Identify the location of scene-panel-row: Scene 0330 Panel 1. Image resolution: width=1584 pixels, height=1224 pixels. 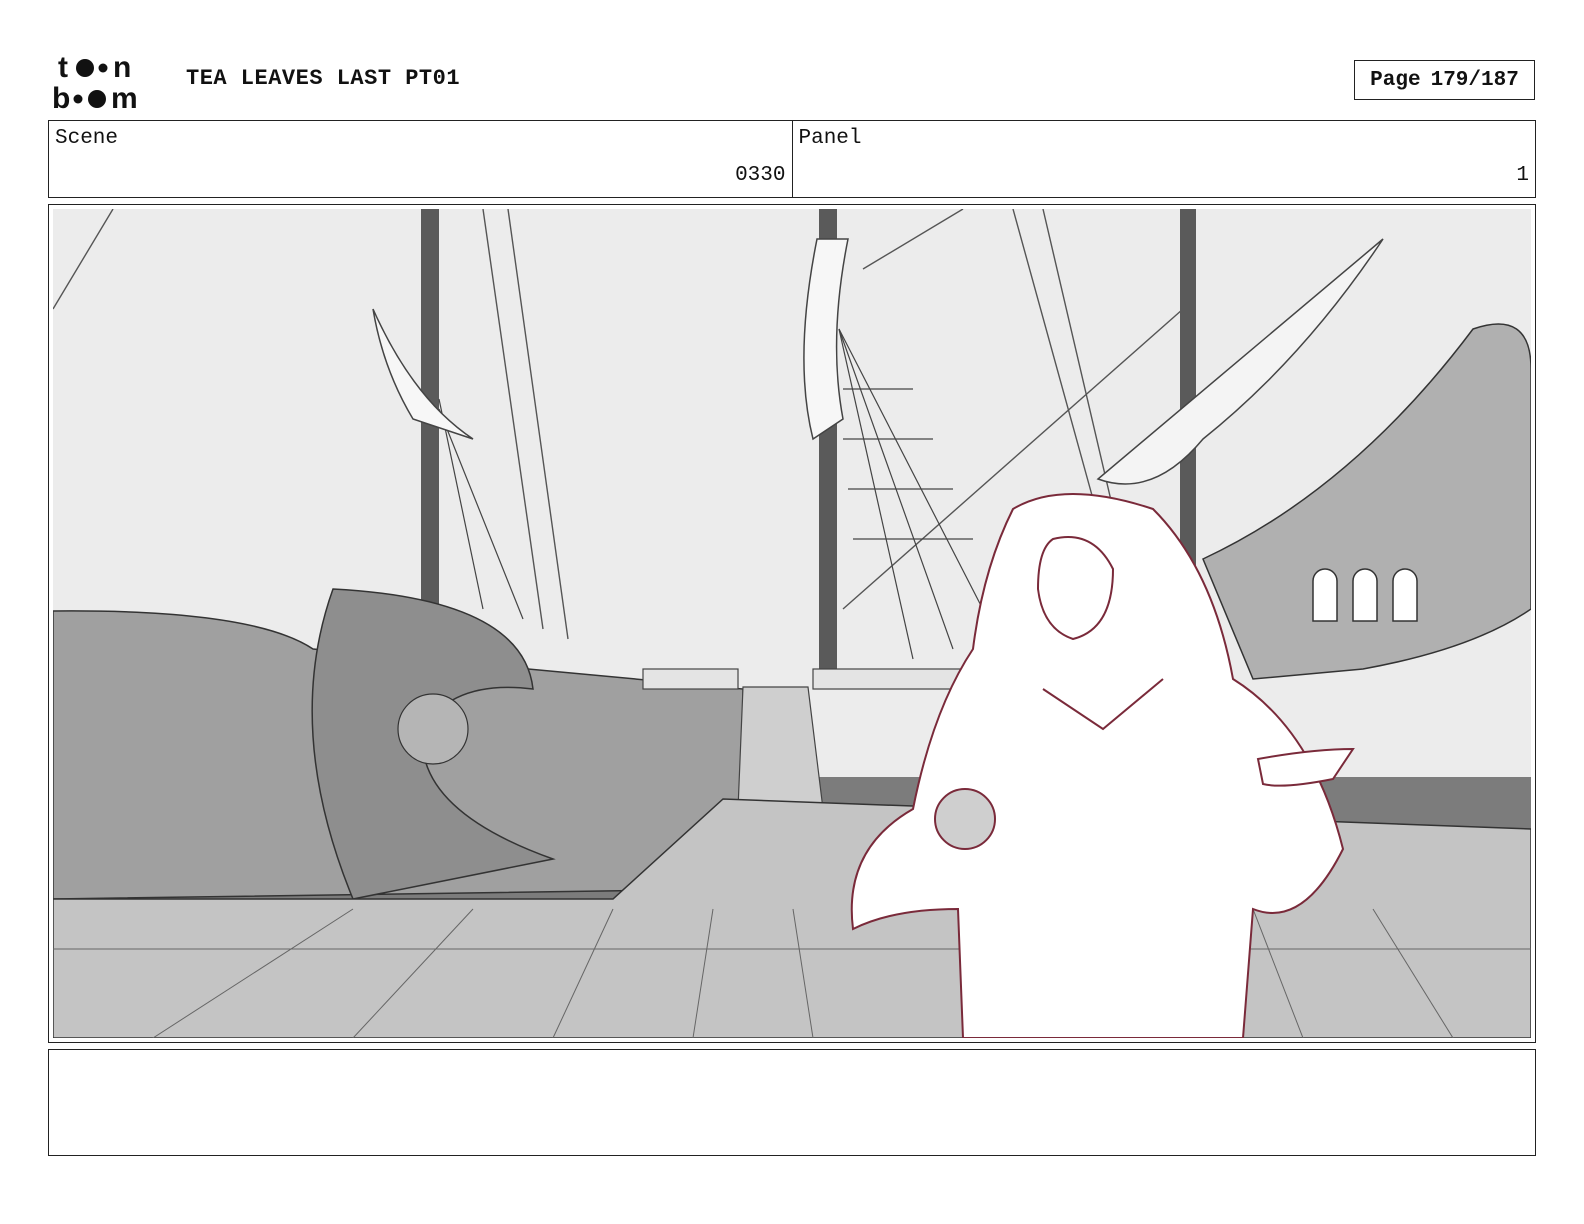
(792, 159).